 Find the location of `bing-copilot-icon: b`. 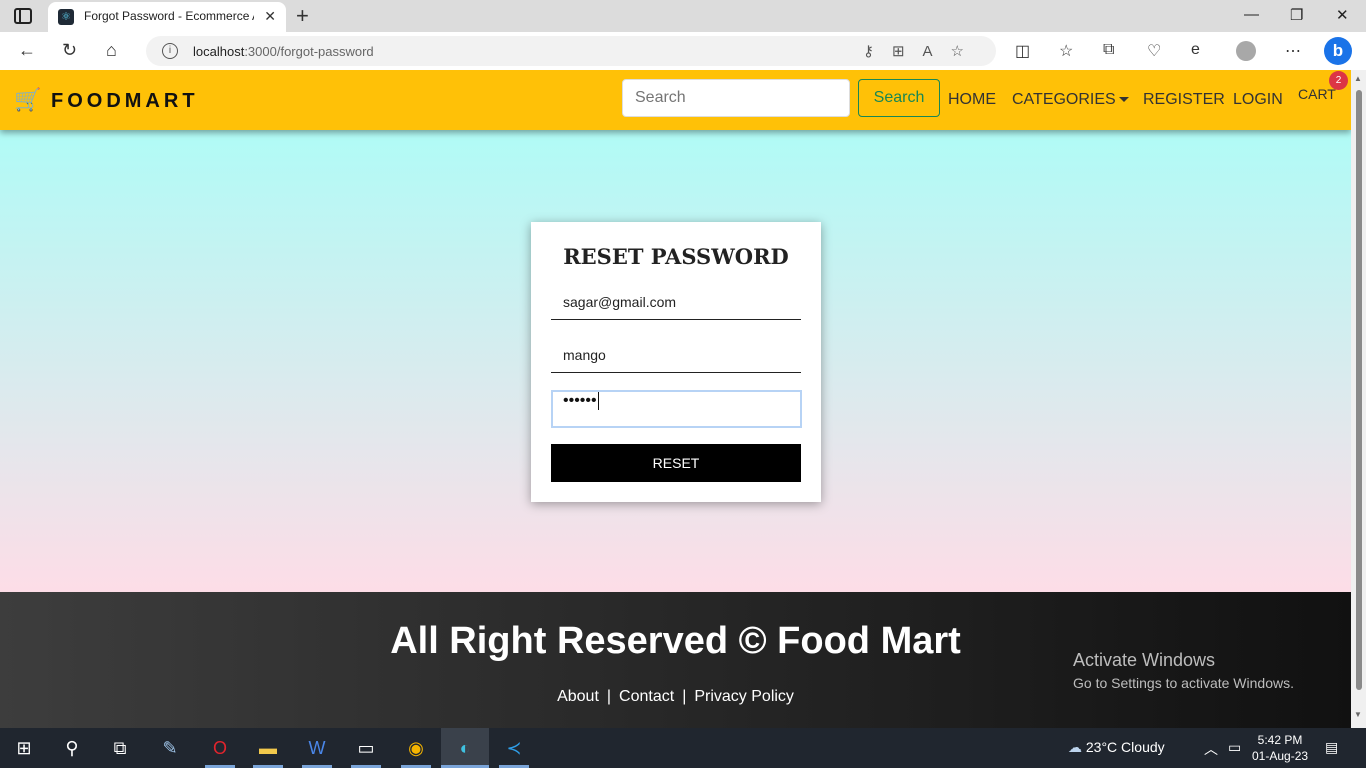

bing-copilot-icon: b is located at coordinates (1338, 51).